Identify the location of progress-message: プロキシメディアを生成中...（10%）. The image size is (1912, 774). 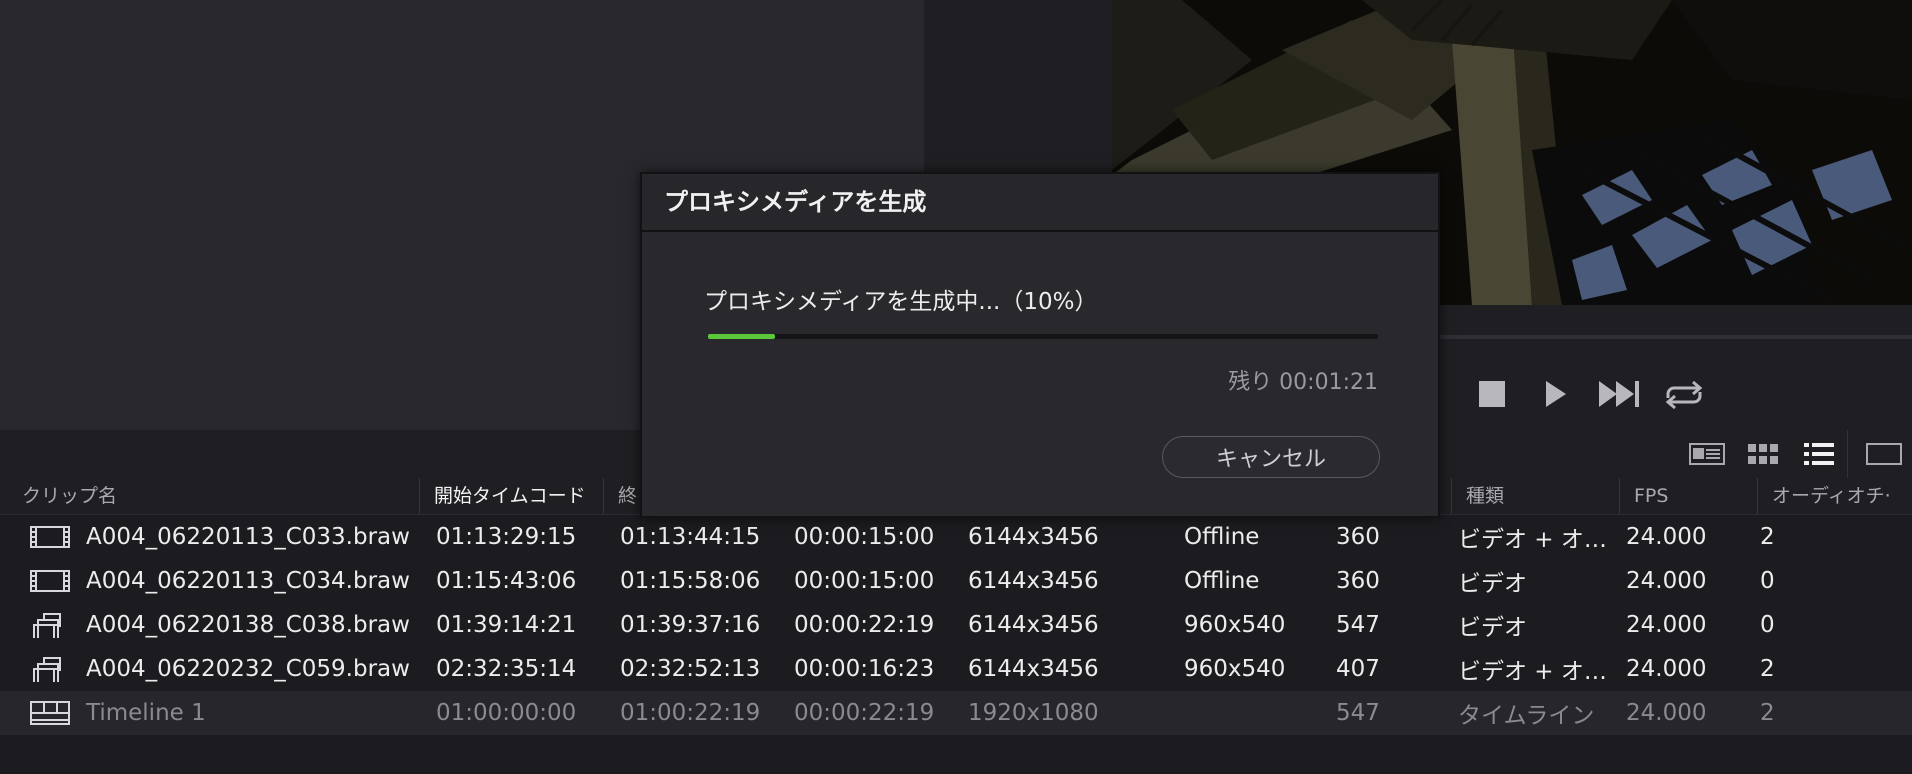
(901, 302).